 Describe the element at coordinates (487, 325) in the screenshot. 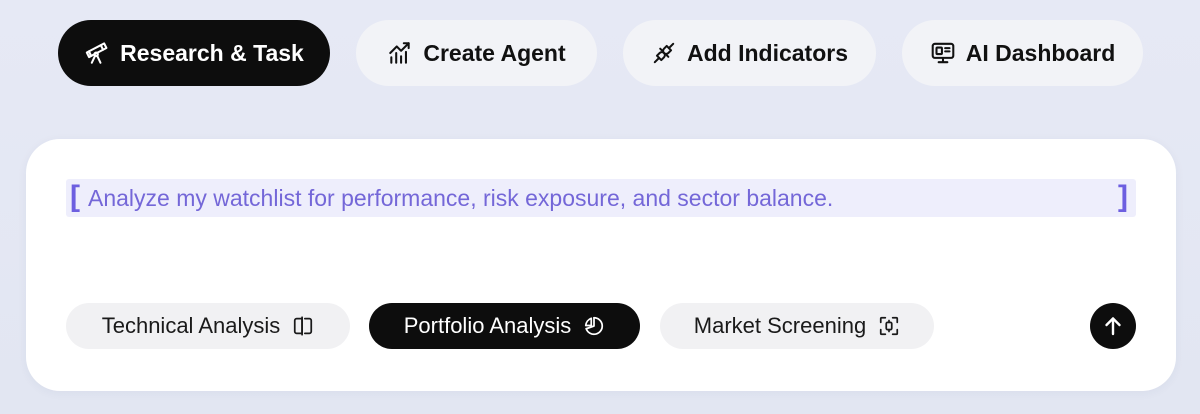

I see `portfolio-analysis-label: Portfolio Analysis` at that location.